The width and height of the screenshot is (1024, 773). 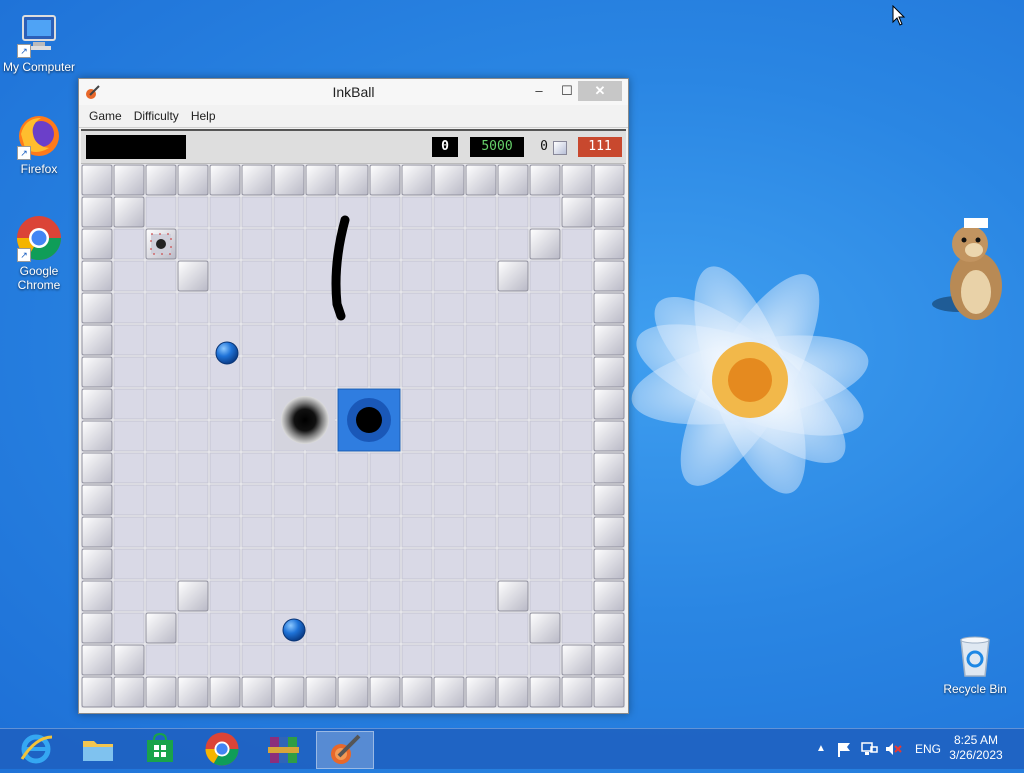 I want to click on minimize-button: –, so click(x=539, y=91).